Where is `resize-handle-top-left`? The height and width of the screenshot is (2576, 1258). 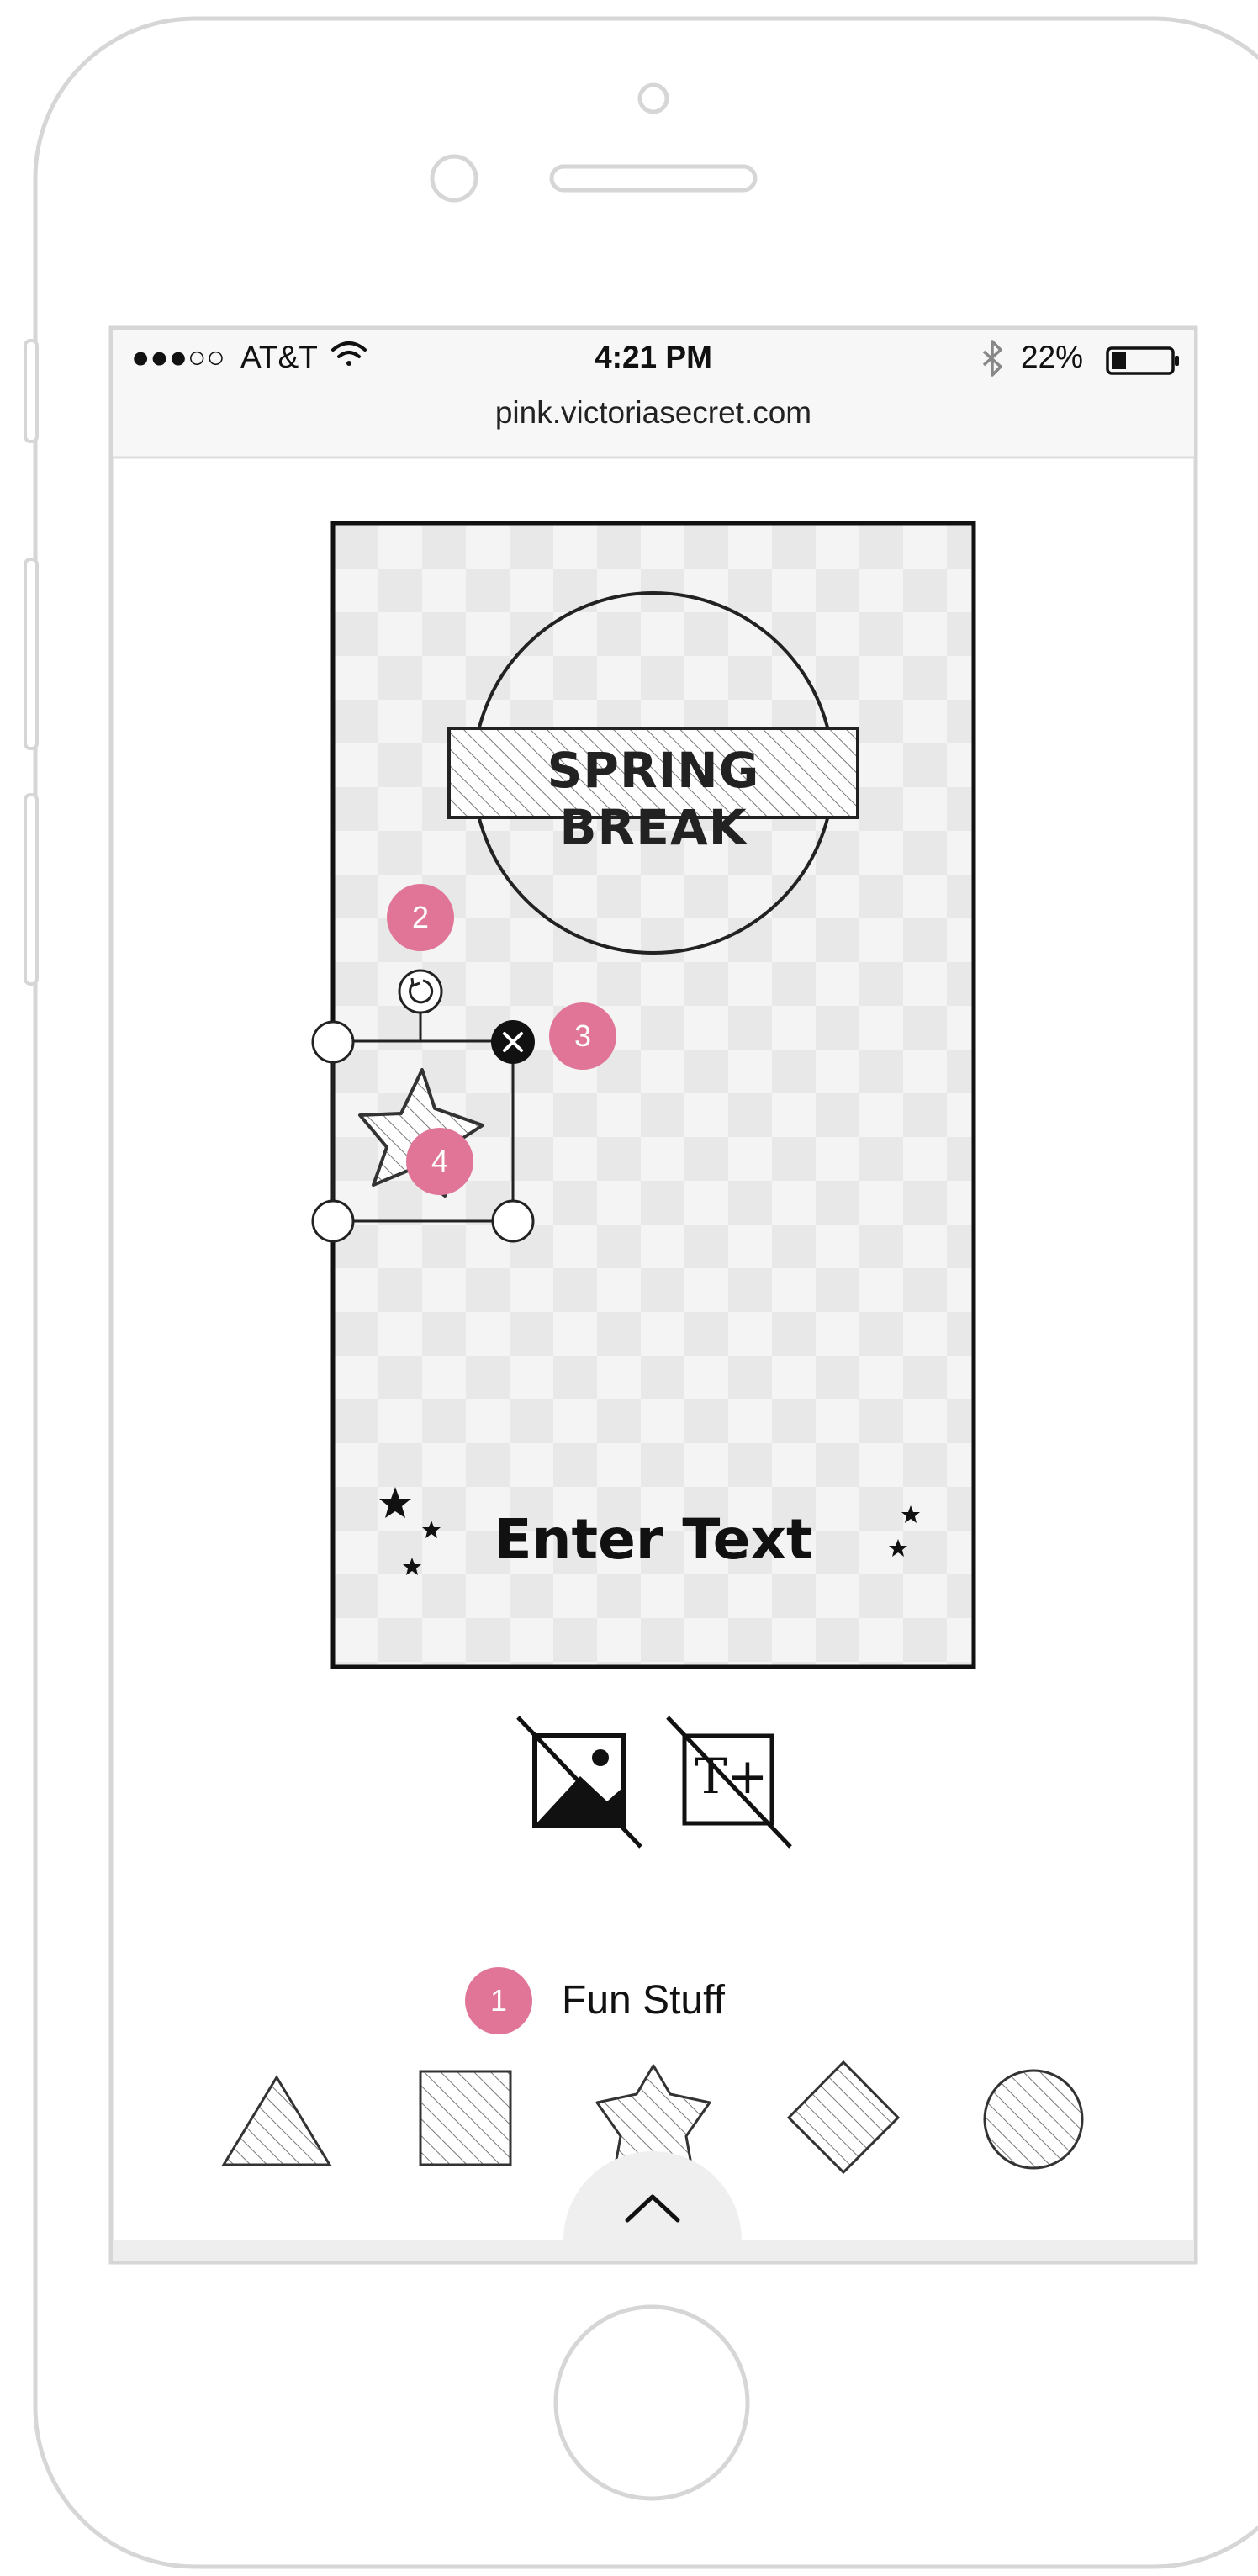 resize-handle-top-left is located at coordinates (333, 1042).